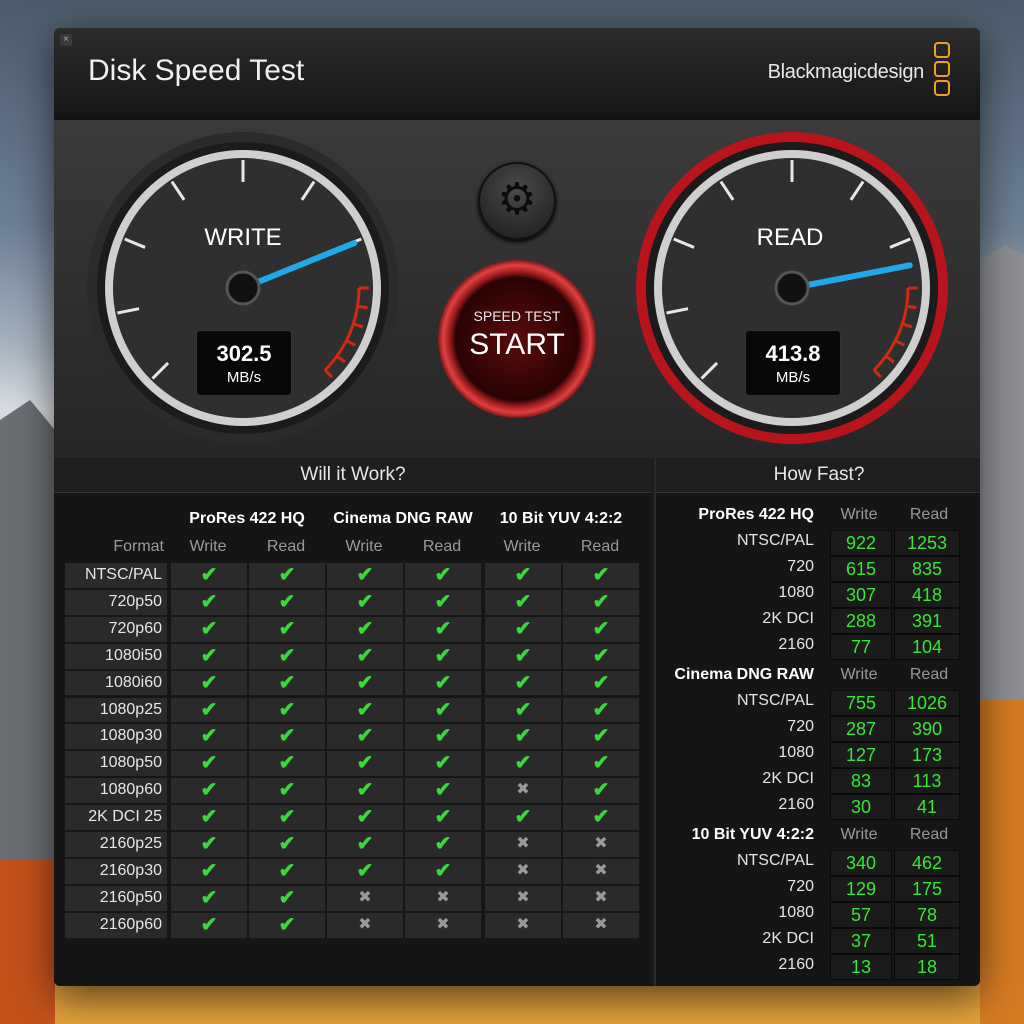 This screenshot has height=1024, width=1024. What do you see at coordinates (744, 674) in the screenshot?
I see `codec-group-title: Cinema DNG RAW` at bounding box center [744, 674].